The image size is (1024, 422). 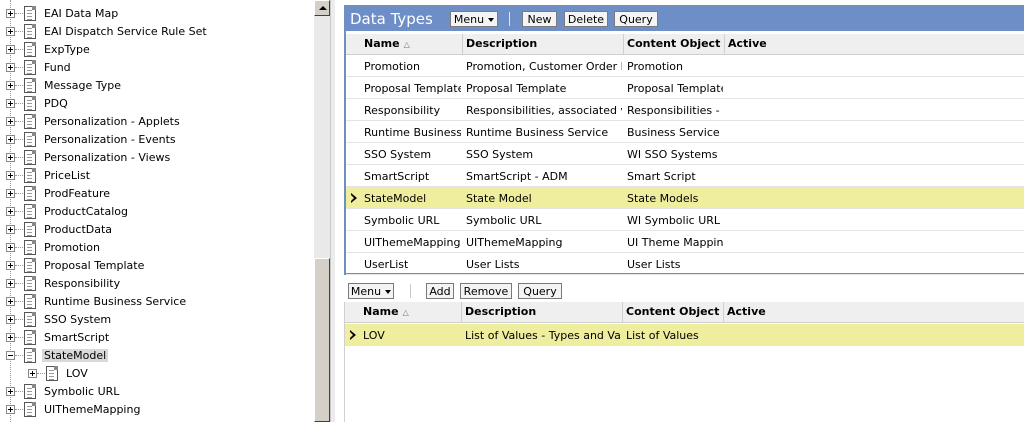 What do you see at coordinates (675, 132) in the screenshot?
I see `cell-content-object: Business Service` at bounding box center [675, 132].